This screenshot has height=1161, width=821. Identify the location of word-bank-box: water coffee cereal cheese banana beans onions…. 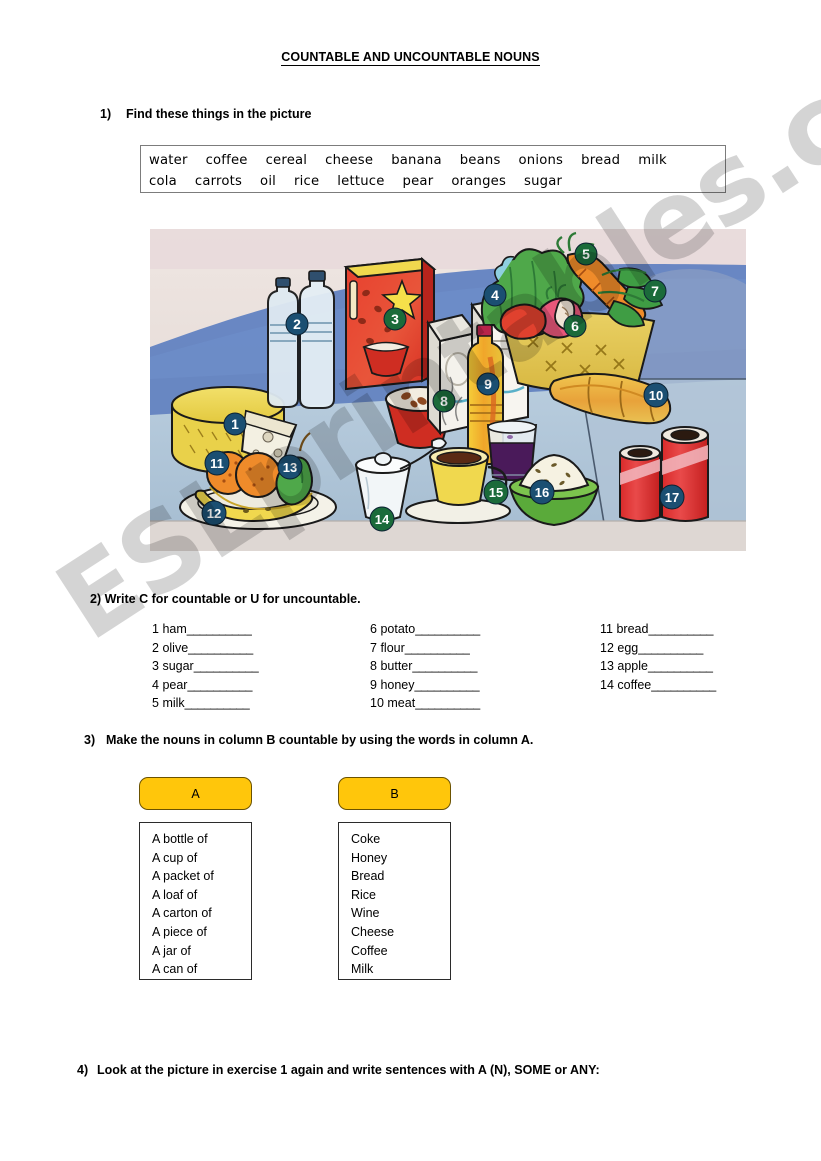
(433, 169).